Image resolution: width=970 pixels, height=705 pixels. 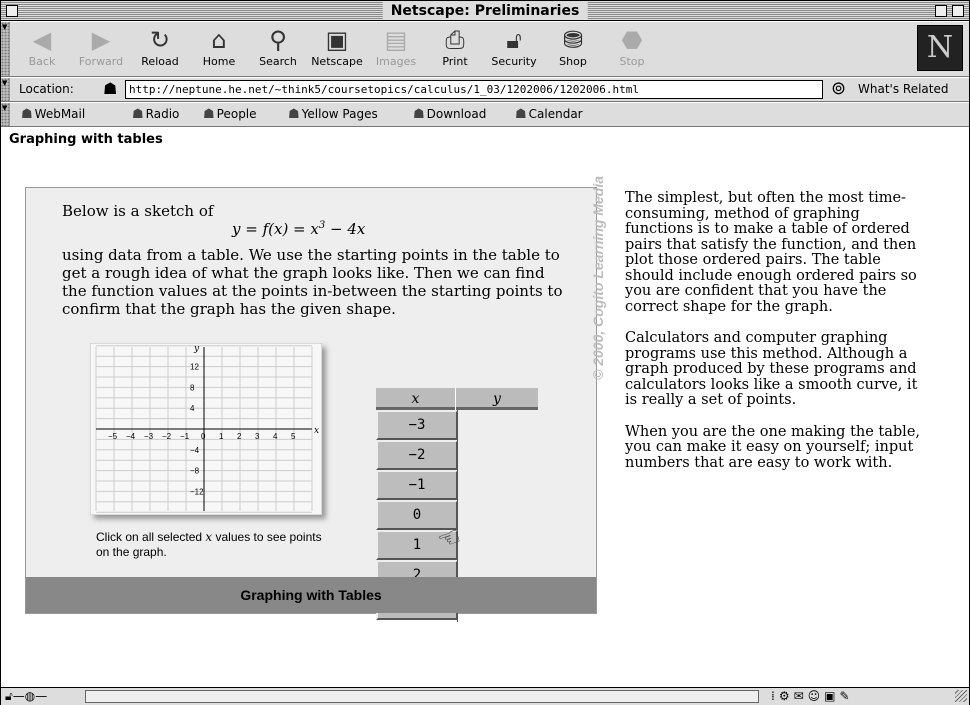 What do you see at coordinates (257, 436) in the screenshot?
I see `x-tick-label: 3` at bounding box center [257, 436].